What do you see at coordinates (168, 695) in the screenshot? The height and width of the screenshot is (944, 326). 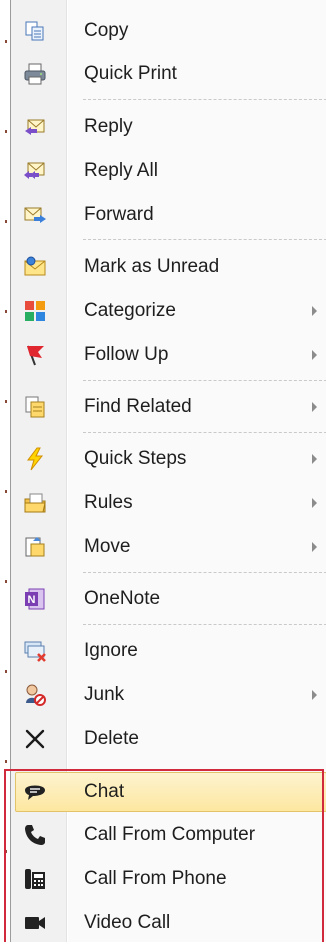 I see `menu-item-junk: Junk` at bounding box center [168, 695].